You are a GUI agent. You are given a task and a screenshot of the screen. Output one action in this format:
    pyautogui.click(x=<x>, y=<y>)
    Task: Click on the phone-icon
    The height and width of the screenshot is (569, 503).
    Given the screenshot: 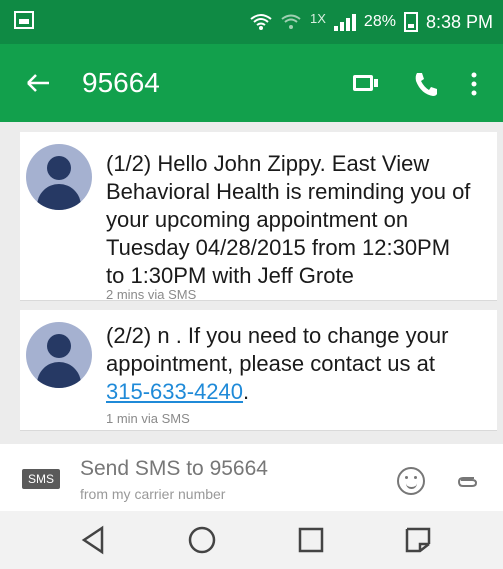 What is the action you would take?
    pyautogui.click(x=426, y=84)
    